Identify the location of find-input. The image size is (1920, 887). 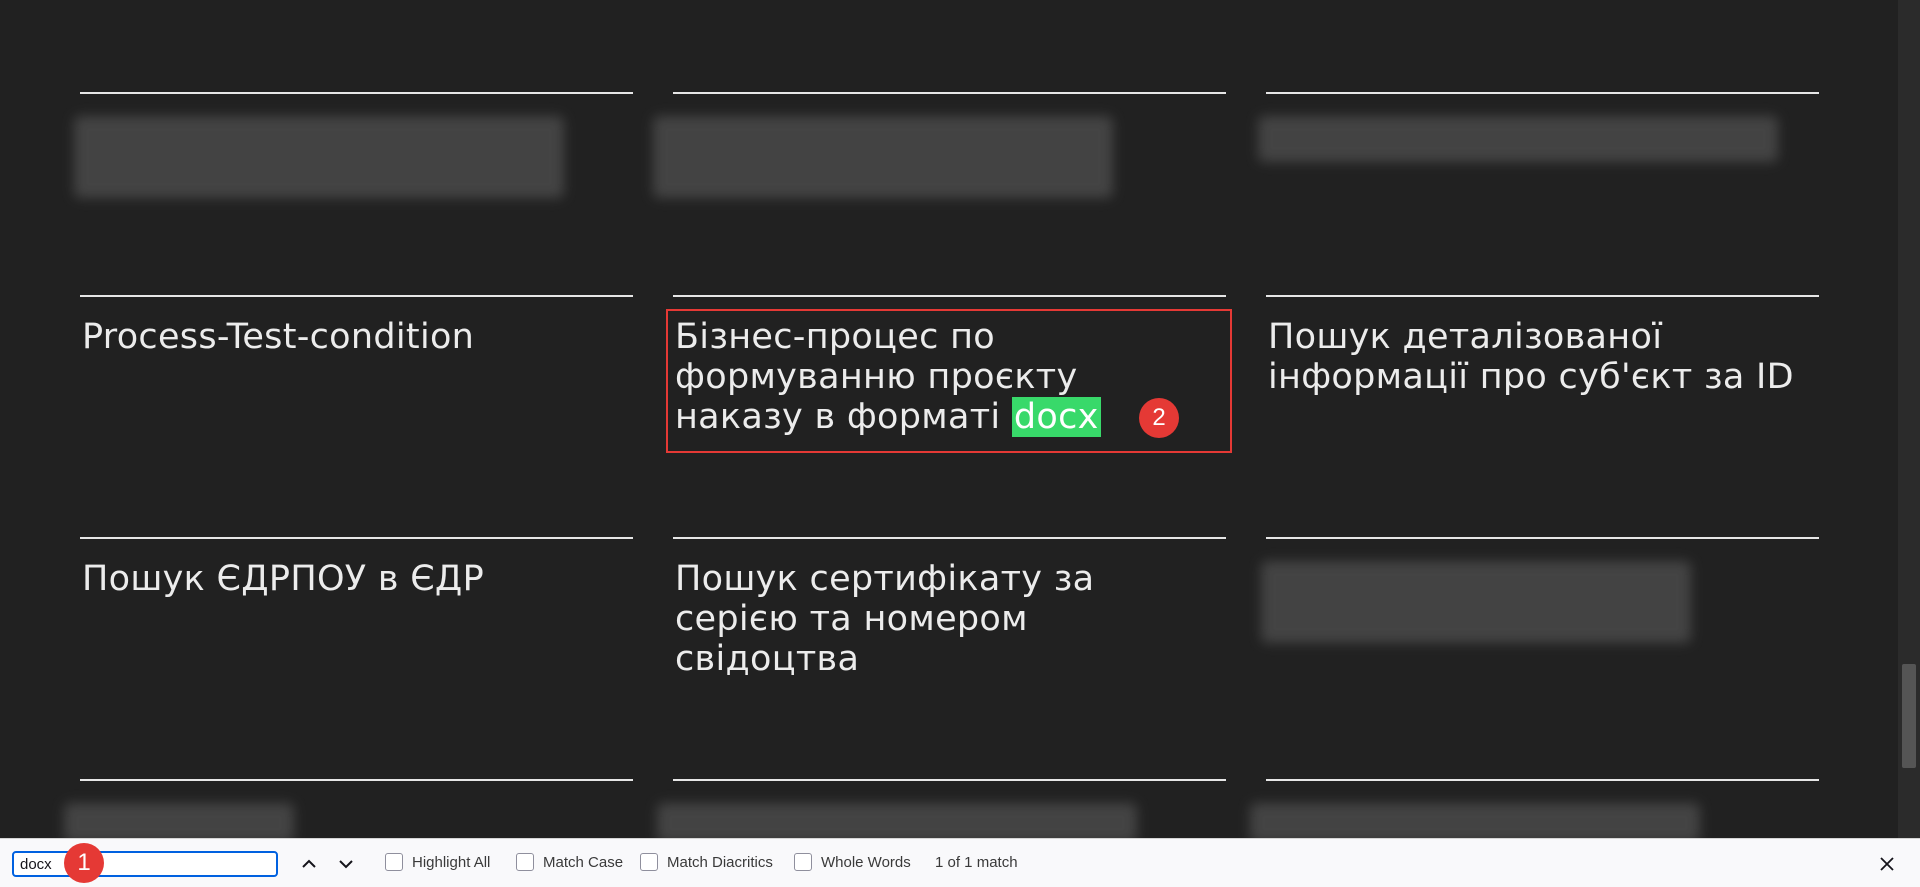
(145, 864).